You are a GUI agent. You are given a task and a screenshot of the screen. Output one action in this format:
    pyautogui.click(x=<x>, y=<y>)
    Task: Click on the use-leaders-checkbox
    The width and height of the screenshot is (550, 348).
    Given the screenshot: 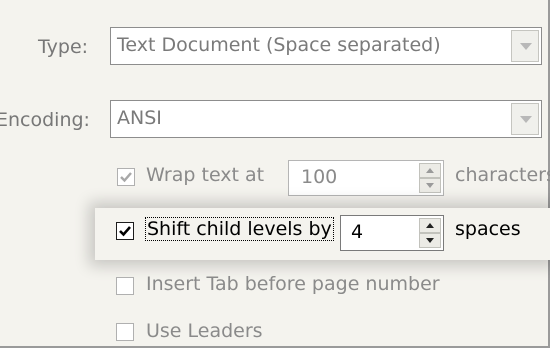 What is the action you would take?
    pyautogui.click(x=125, y=332)
    